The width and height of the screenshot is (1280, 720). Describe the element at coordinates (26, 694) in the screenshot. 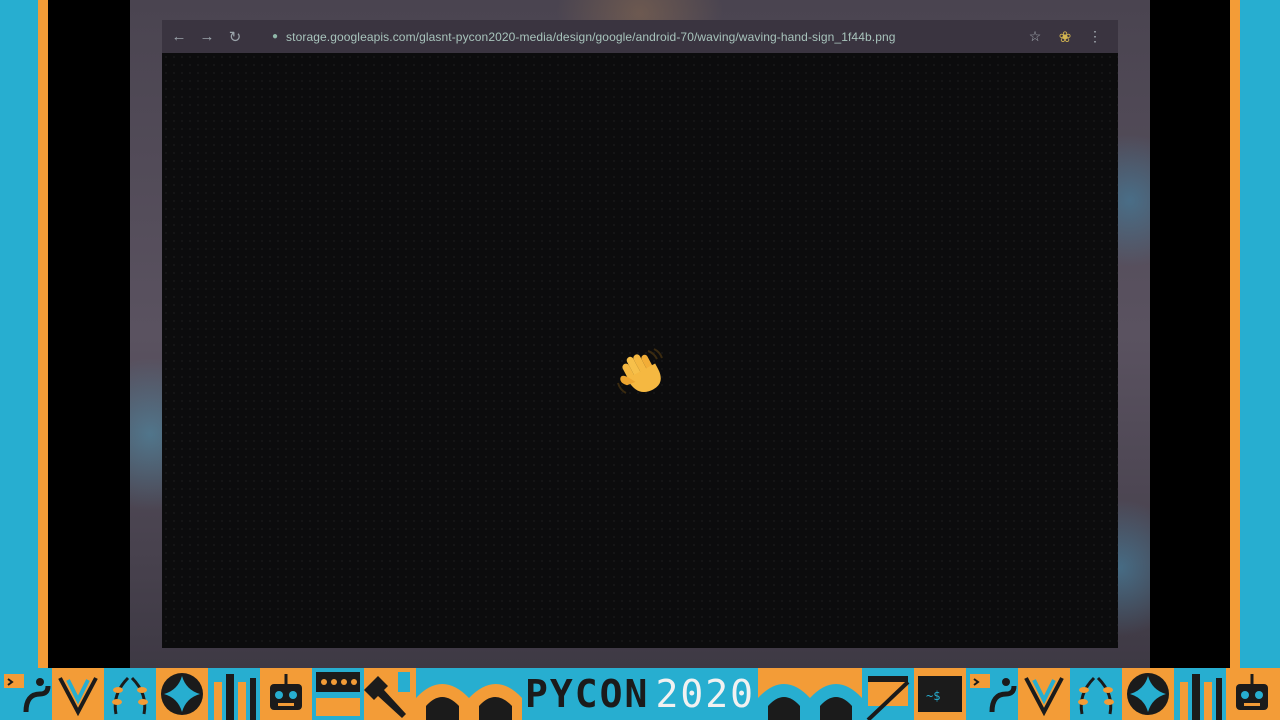

I see `banner-tile-terminal-snake` at that location.